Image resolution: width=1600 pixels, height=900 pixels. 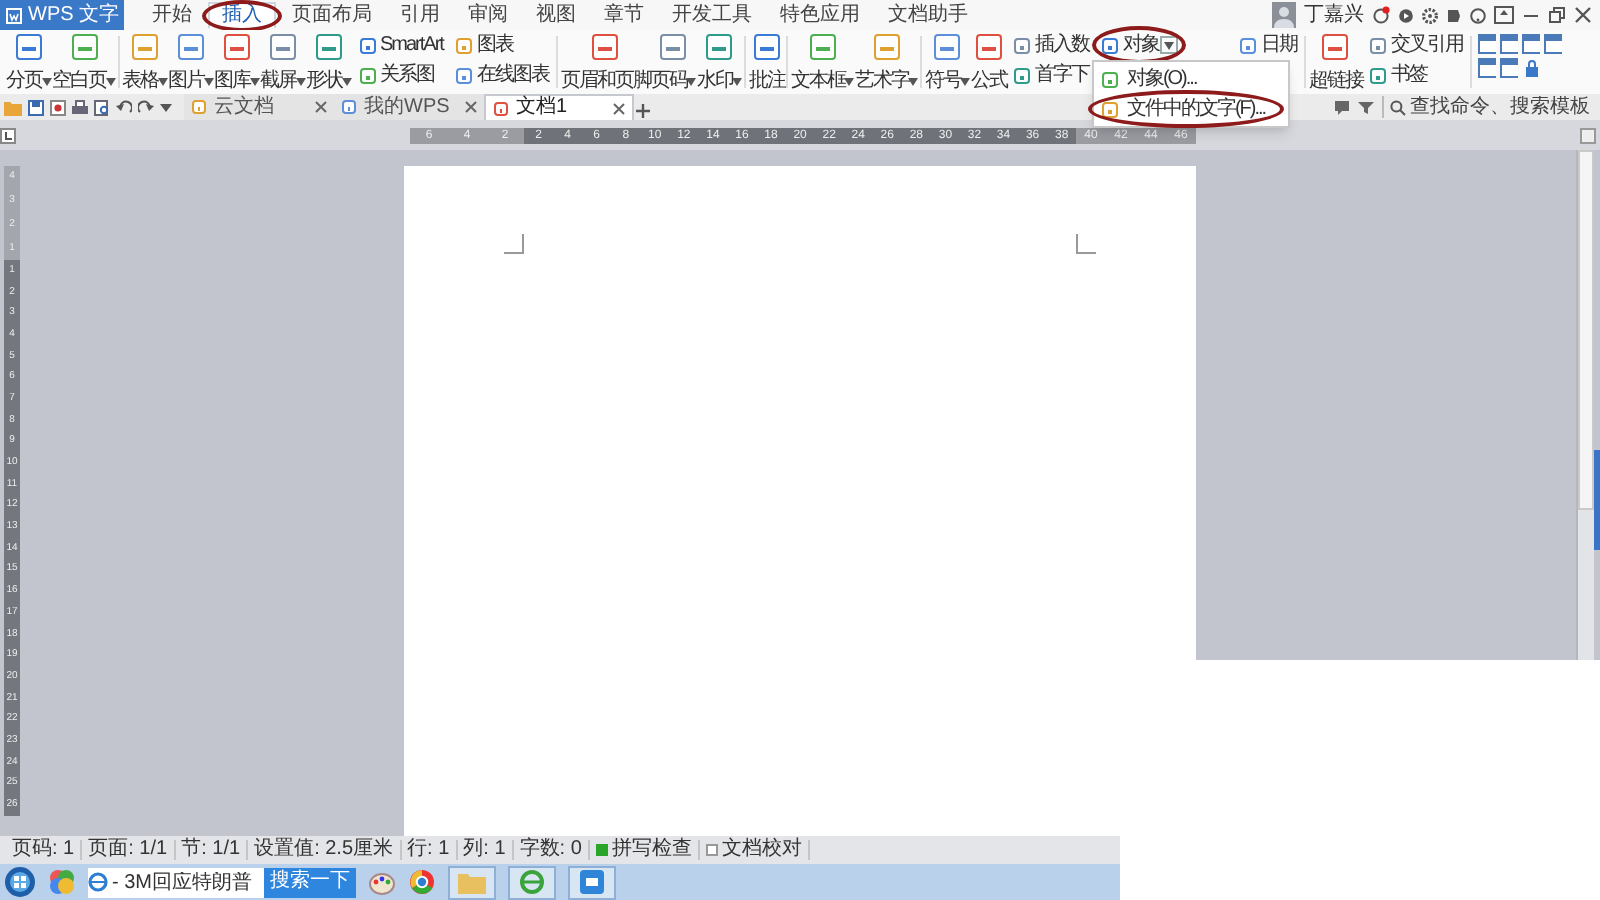 What do you see at coordinates (382, 882) in the screenshot?
I see `paint-palette-icon` at bounding box center [382, 882].